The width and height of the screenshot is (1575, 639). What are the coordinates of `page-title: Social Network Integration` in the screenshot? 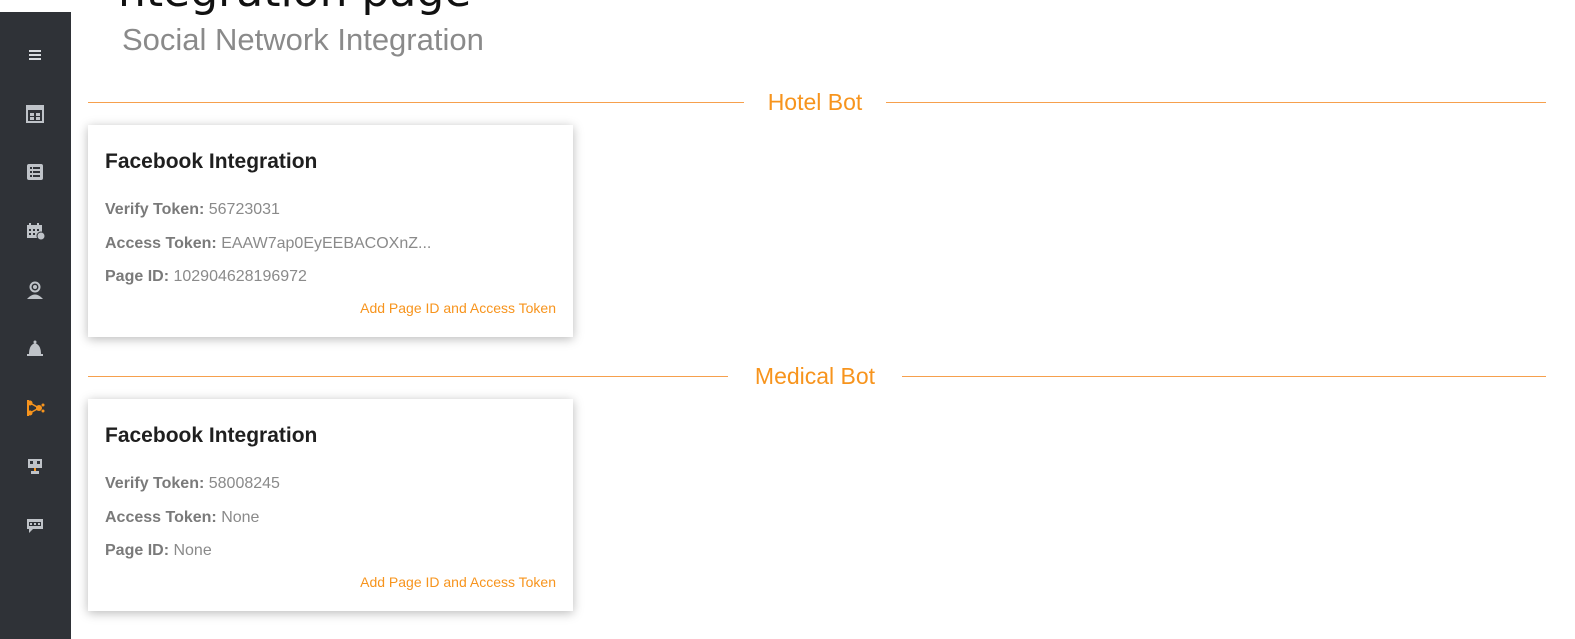 It's located at (303, 39).